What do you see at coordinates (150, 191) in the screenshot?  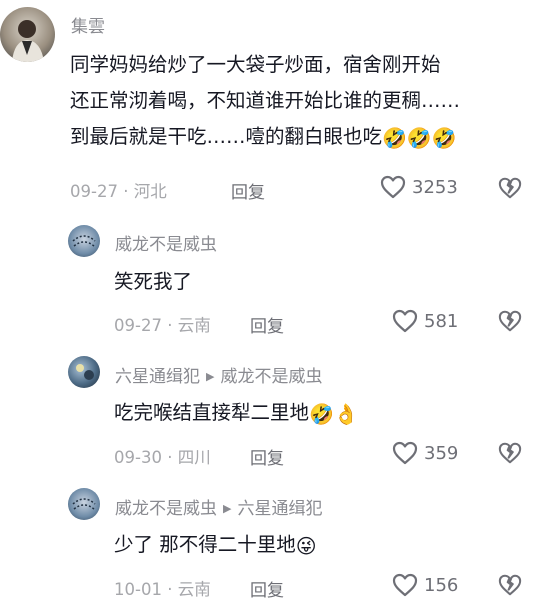 I see `comment-location: 河北` at bounding box center [150, 191].